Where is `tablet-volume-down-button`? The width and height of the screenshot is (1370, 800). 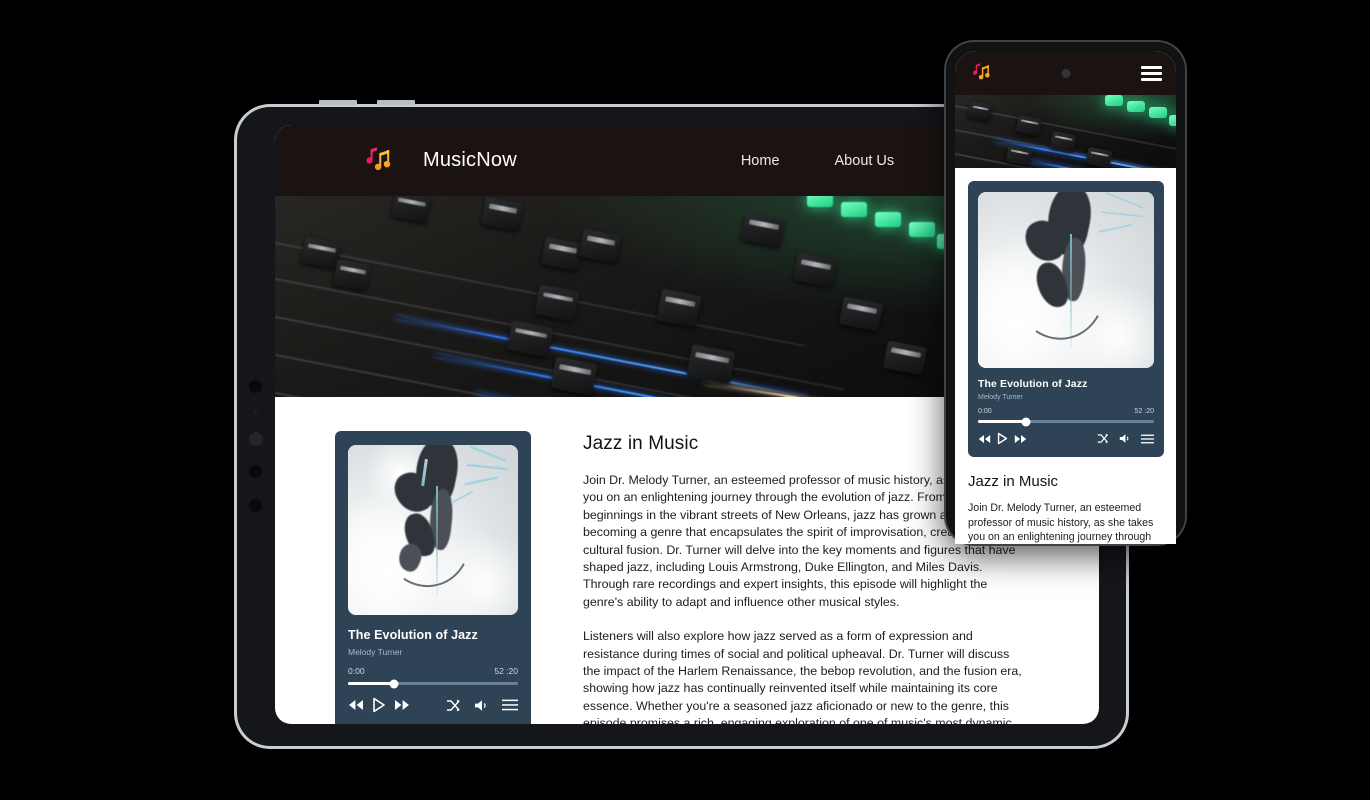 tablet-volume-down-button is located at coordinates (396, 102).